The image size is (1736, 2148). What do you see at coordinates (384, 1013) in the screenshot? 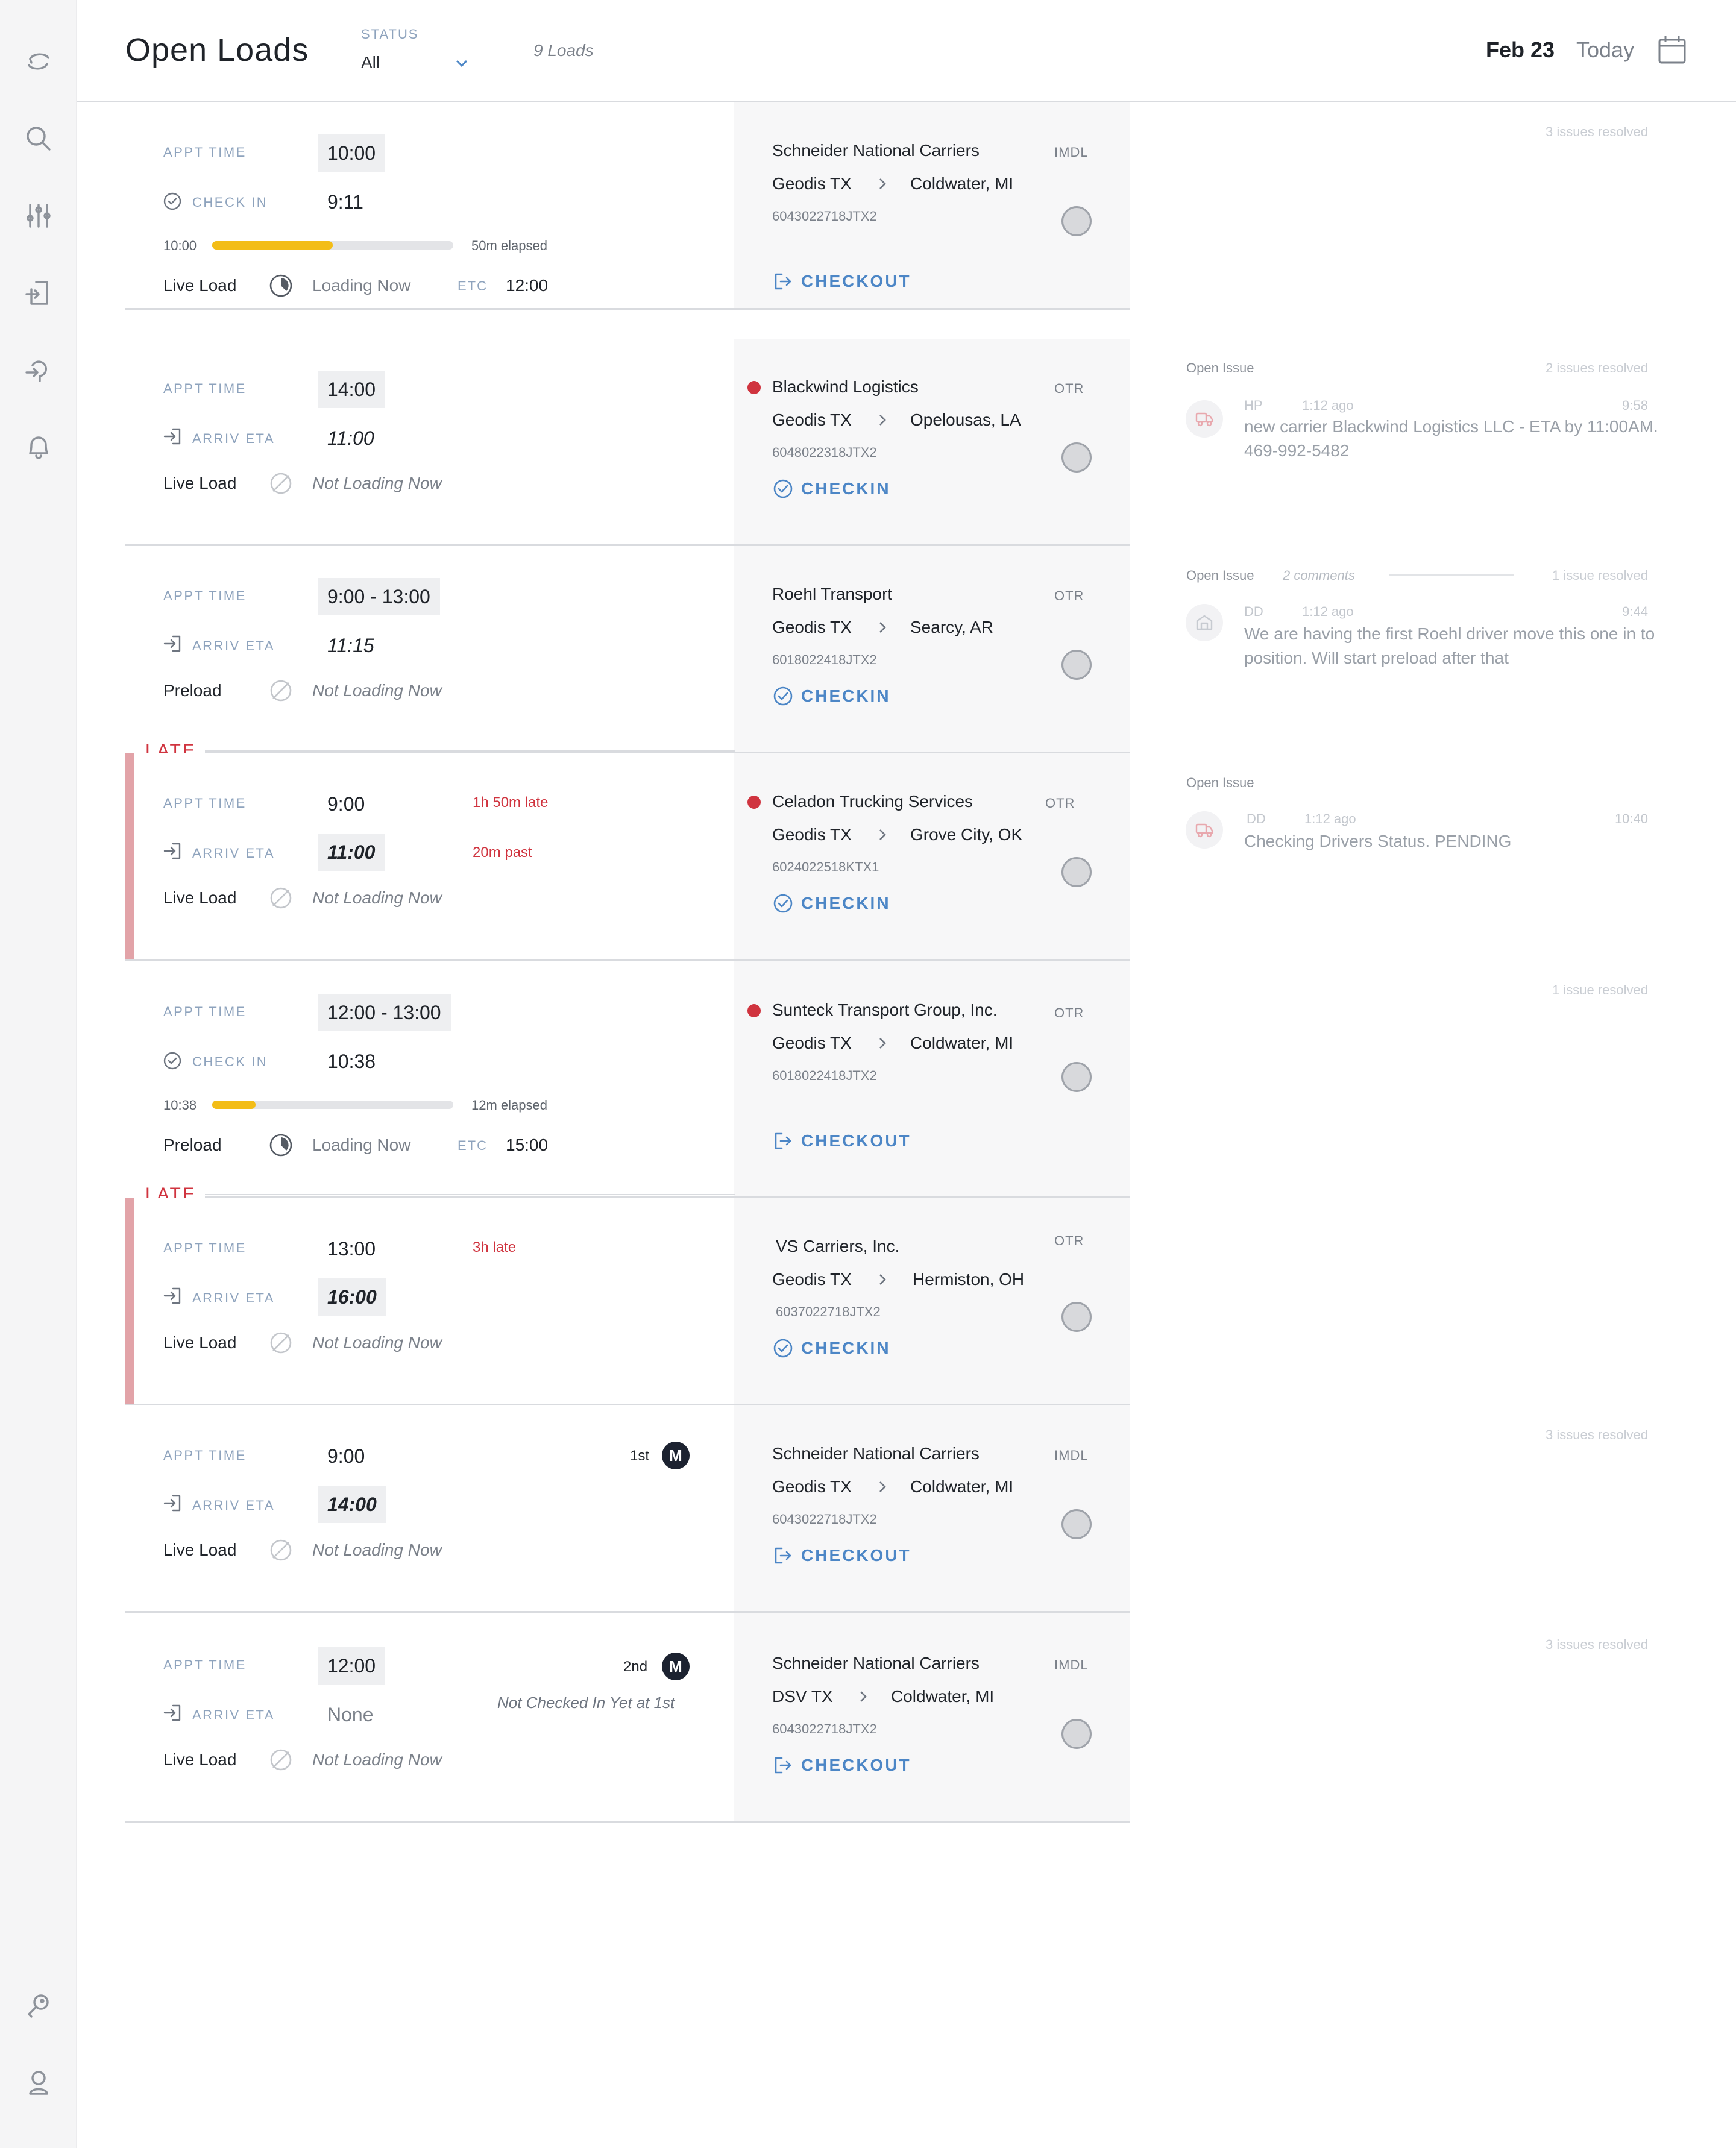
I see `appt-time-value: 12:00 - 13:00` at bounding box center [384, 1013].